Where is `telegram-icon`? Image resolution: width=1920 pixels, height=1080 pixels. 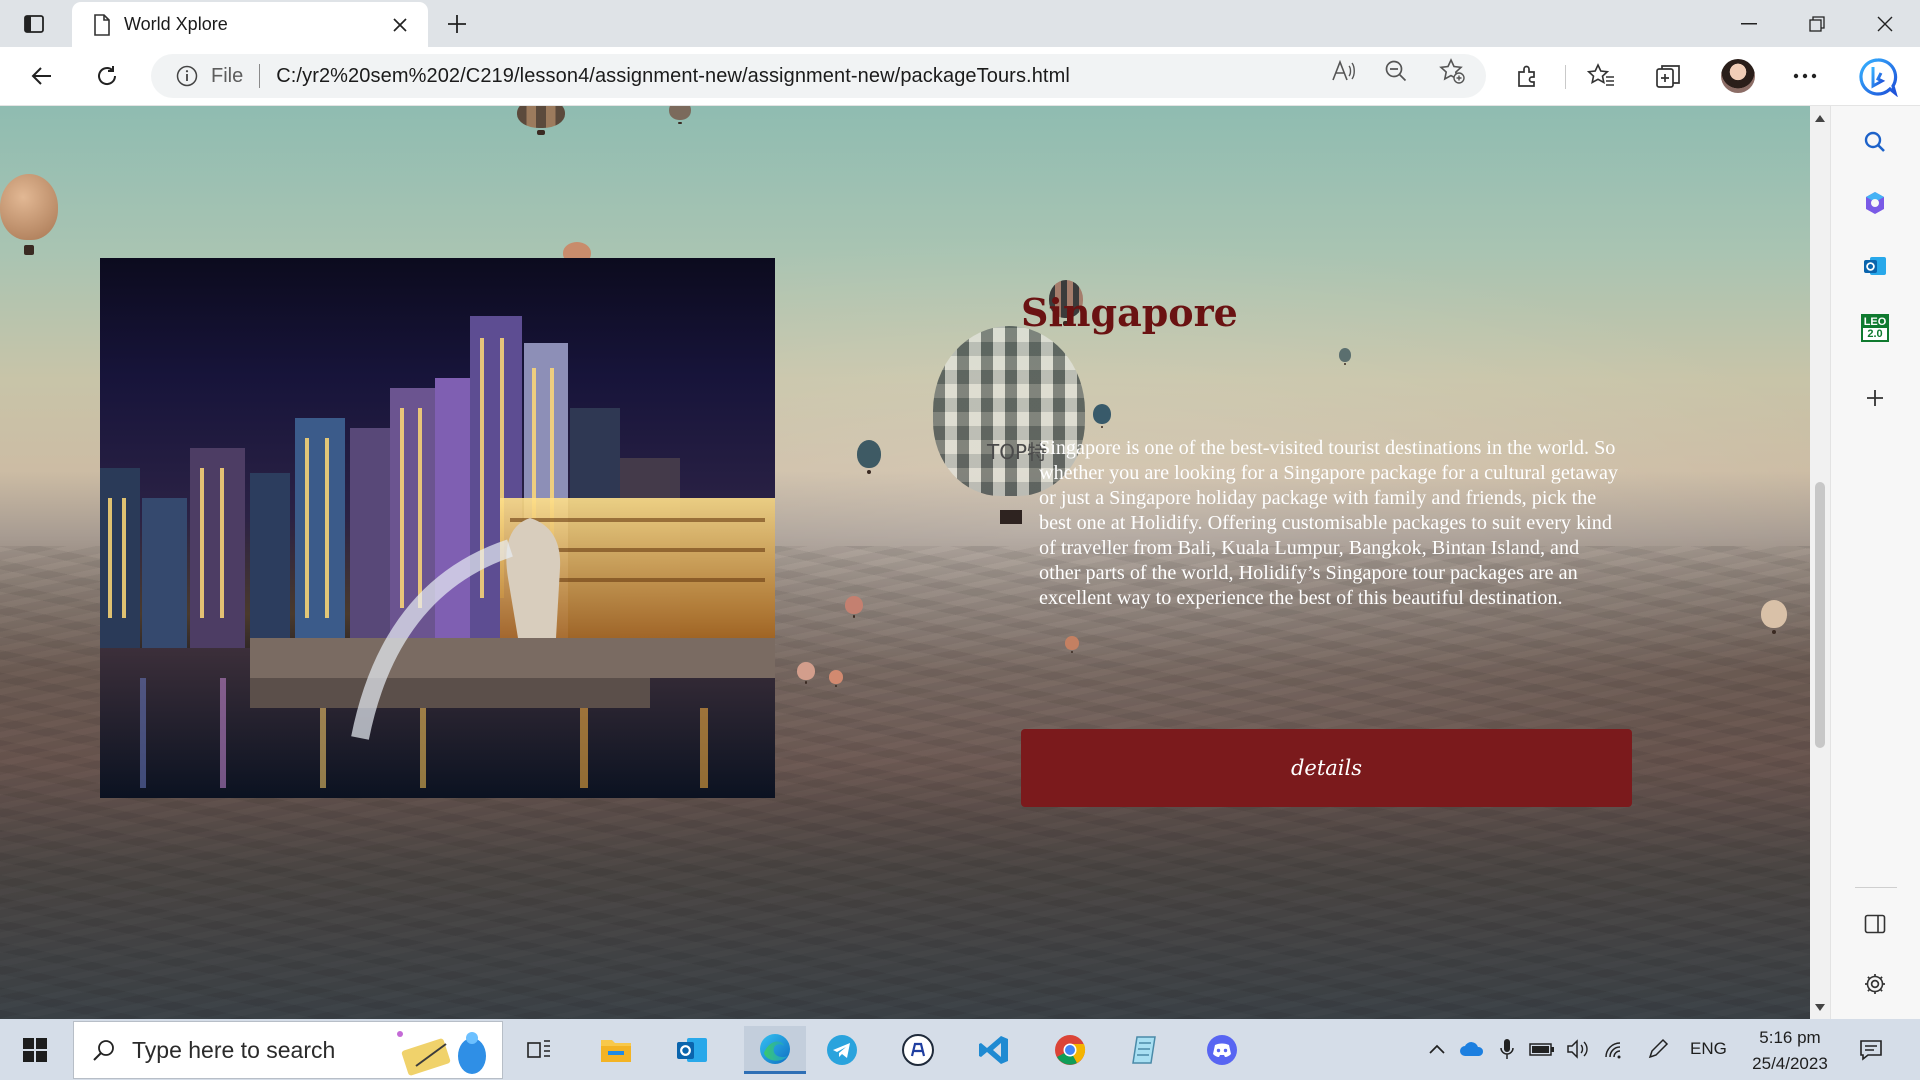
telegram-icon is located at coordinates (842, 1050).